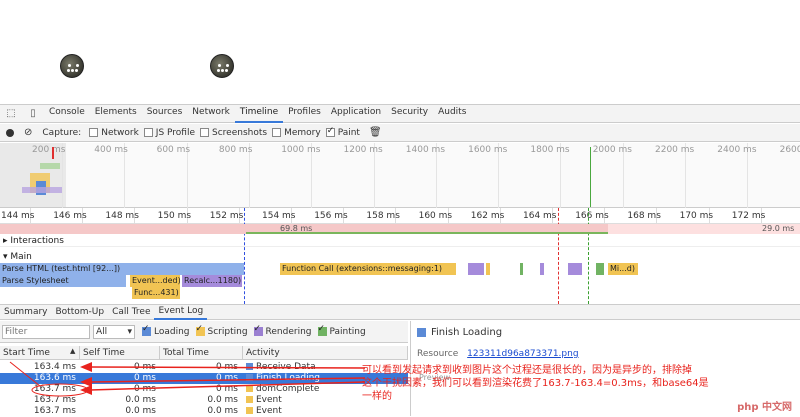 This screenshot has width=800, height=417. What do you see at coordinates (368, 269) in the screenshot?
I see `flame-function-call: Function Call (extensions::messaging:1)` at bounding box center [368, 269].